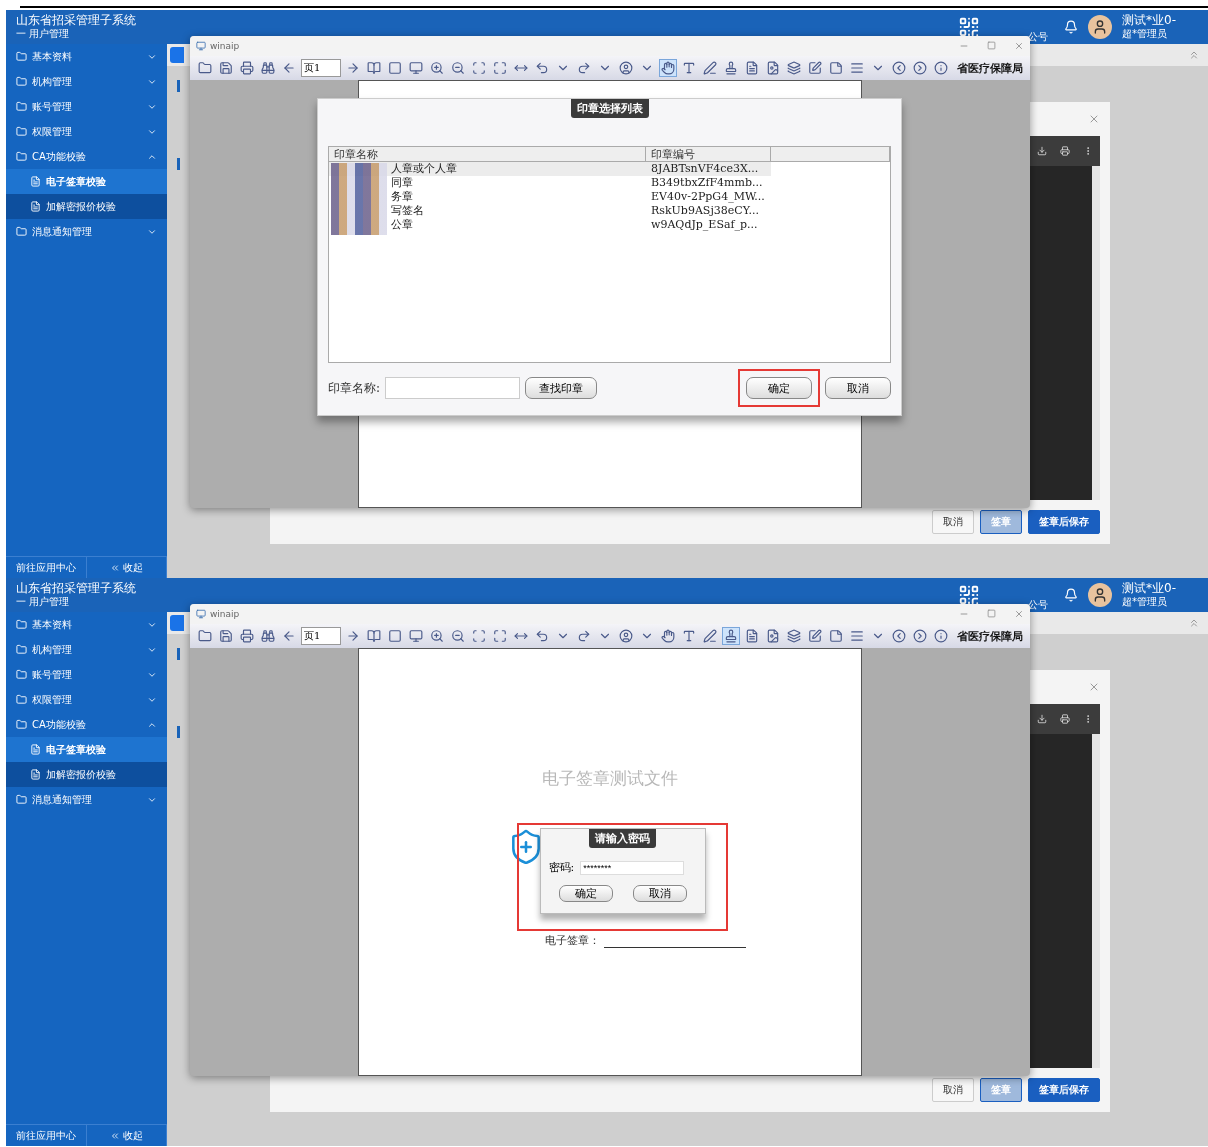 The width and height of the screenshot is (1208, 1147). What do you see at coordinates (479, 68) in the screenshot?
I see `scan-icon` at bounding box center [479, 68].